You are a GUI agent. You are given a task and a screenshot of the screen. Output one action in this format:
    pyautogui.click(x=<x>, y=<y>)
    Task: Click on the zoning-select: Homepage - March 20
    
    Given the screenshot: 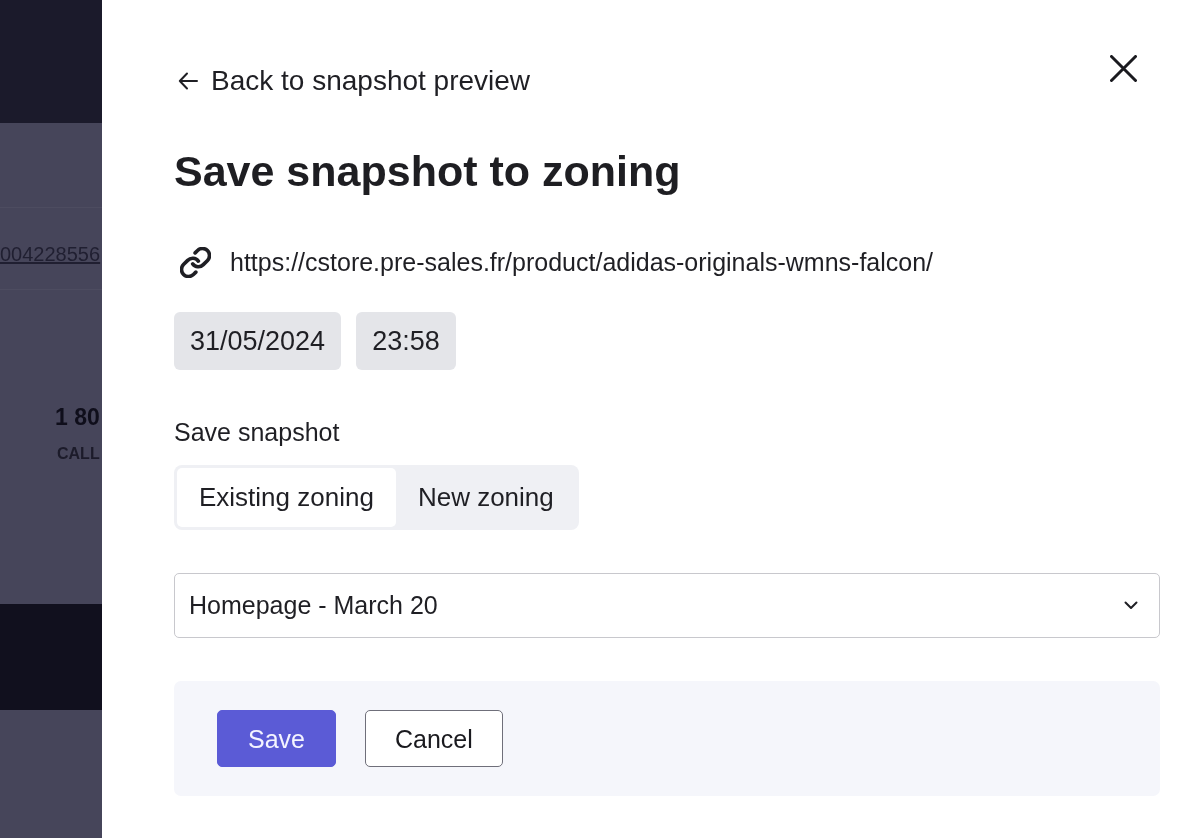 What is the action you would take?
    pyautogui.click(x=667, y=605)
    